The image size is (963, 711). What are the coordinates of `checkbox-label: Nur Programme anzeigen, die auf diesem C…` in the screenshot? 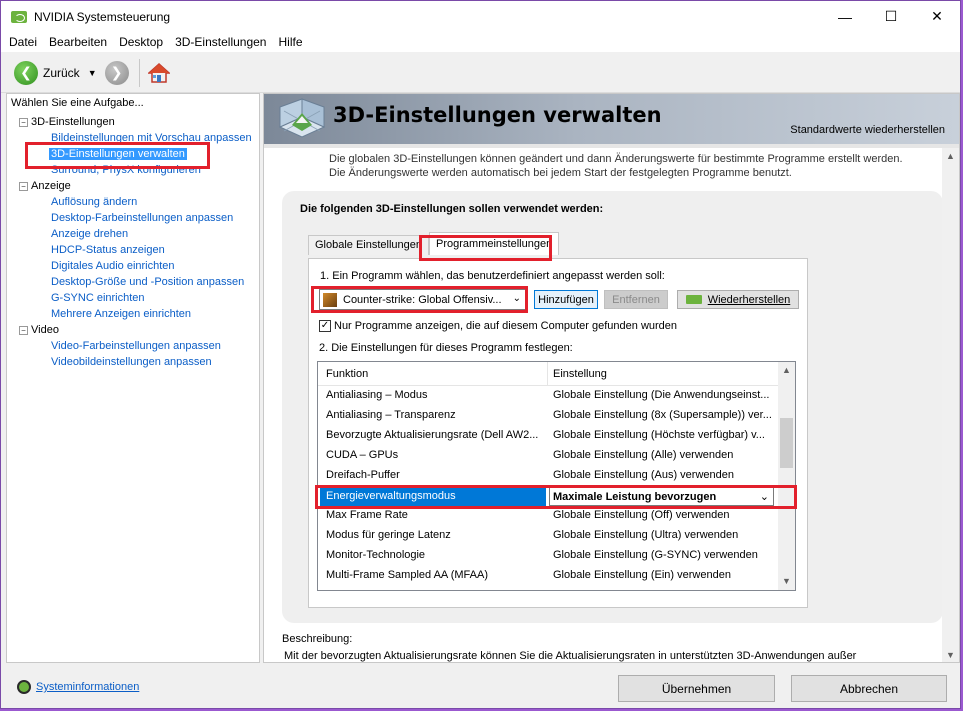 It's located at (505, 326).